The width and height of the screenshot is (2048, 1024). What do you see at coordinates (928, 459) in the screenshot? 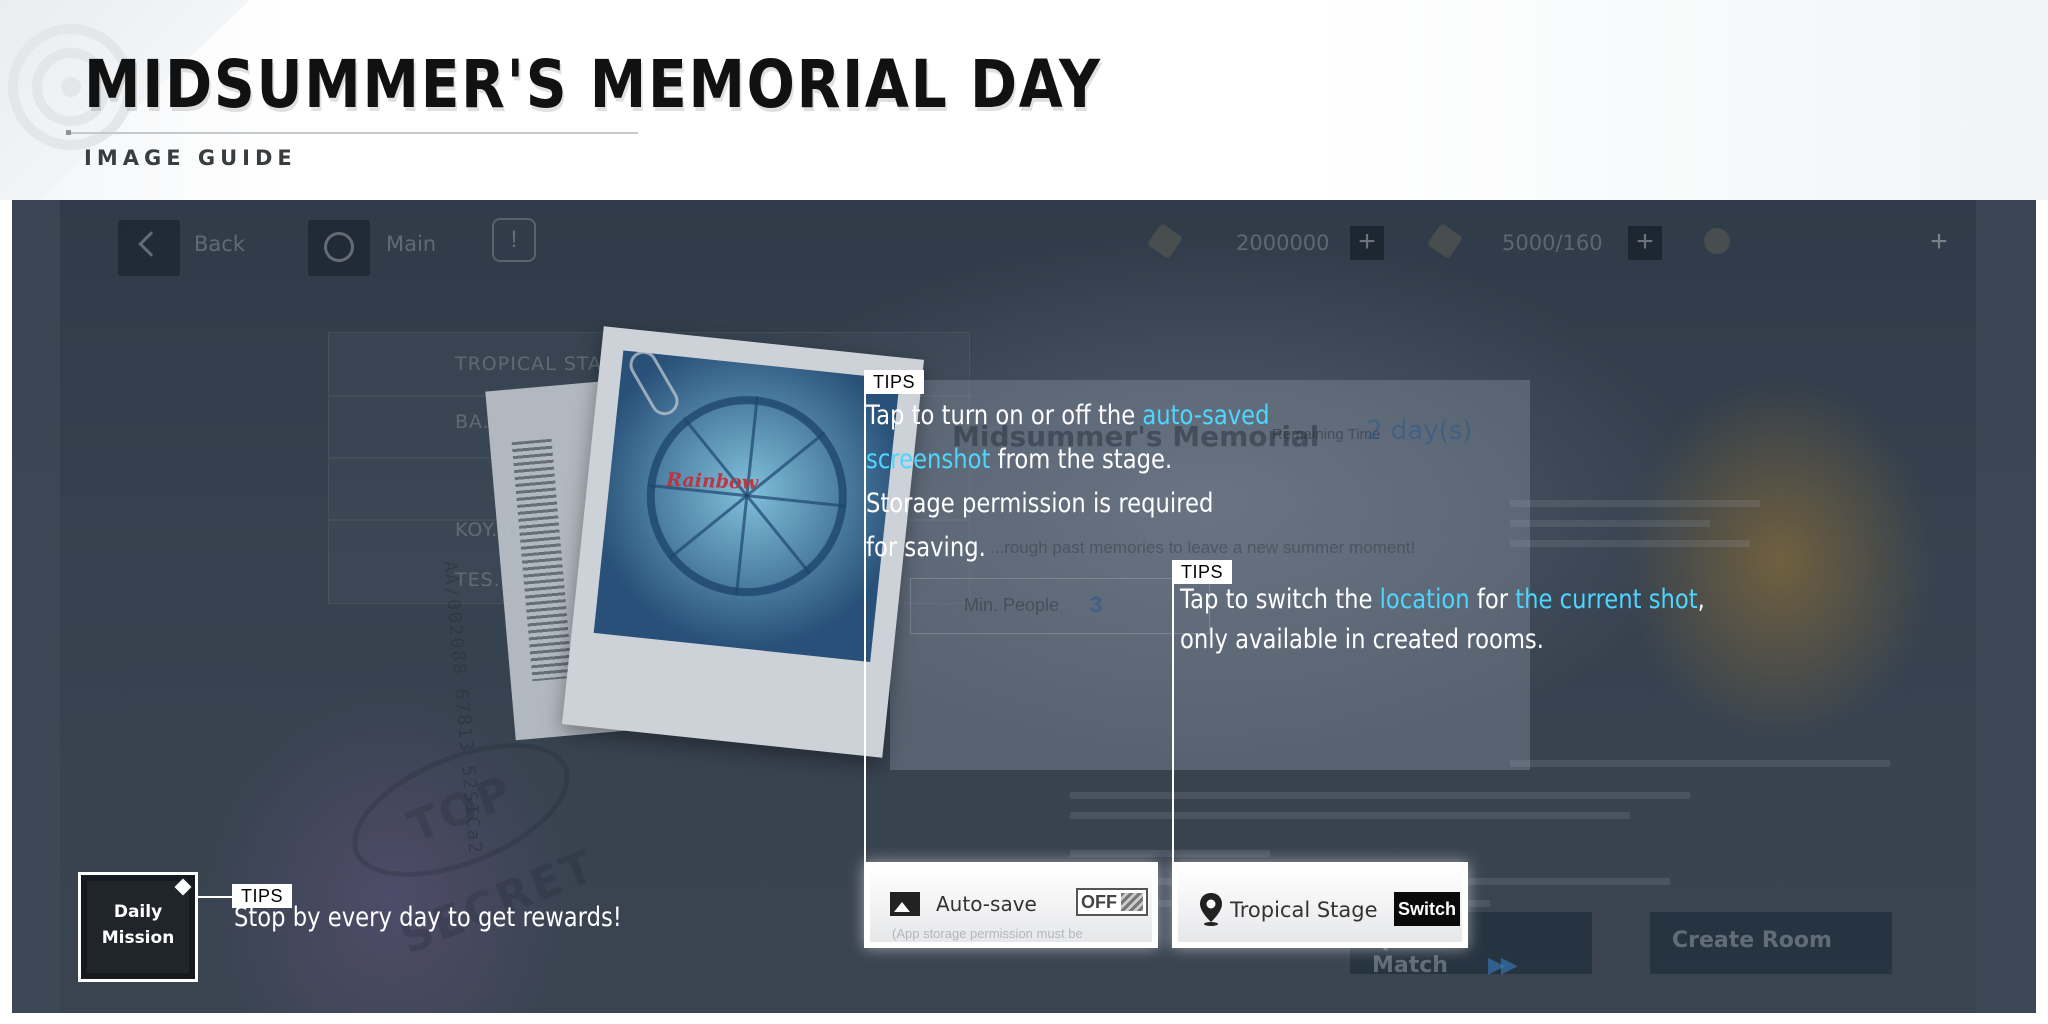
I see `tip-highlight: screenshot` at bounding box center [928, 459].